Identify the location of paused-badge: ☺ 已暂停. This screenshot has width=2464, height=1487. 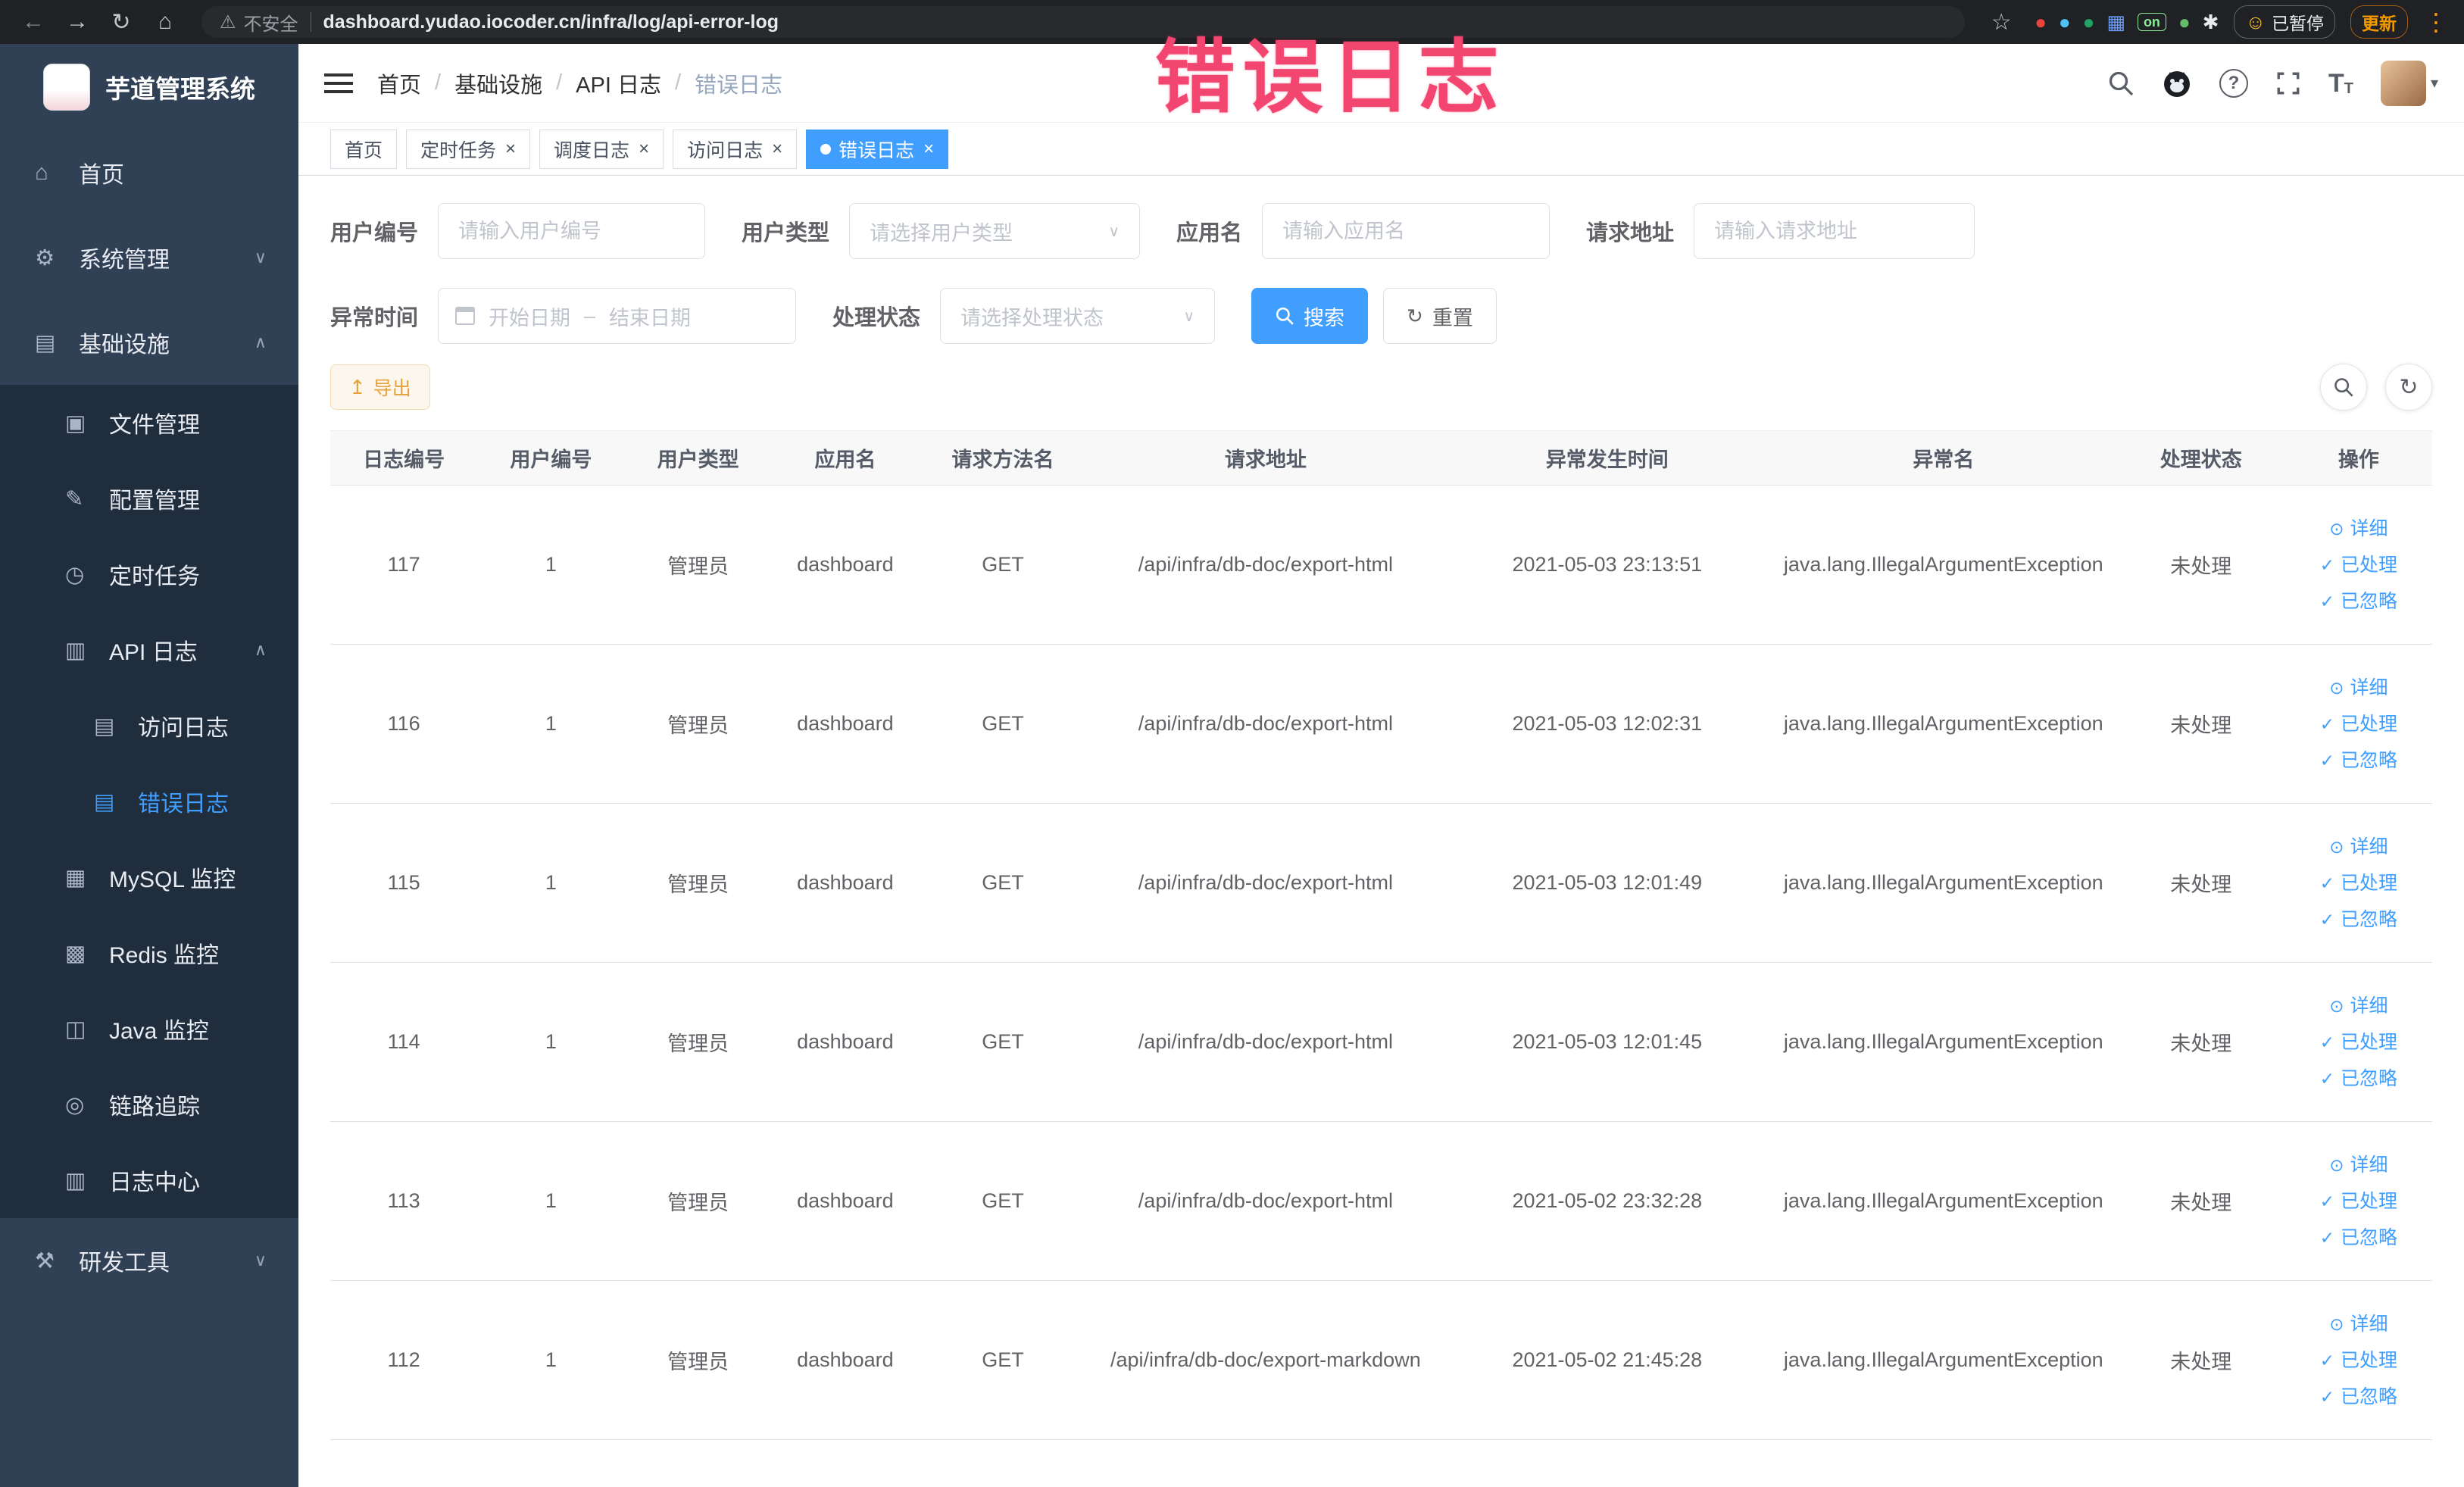
(2284, 22).